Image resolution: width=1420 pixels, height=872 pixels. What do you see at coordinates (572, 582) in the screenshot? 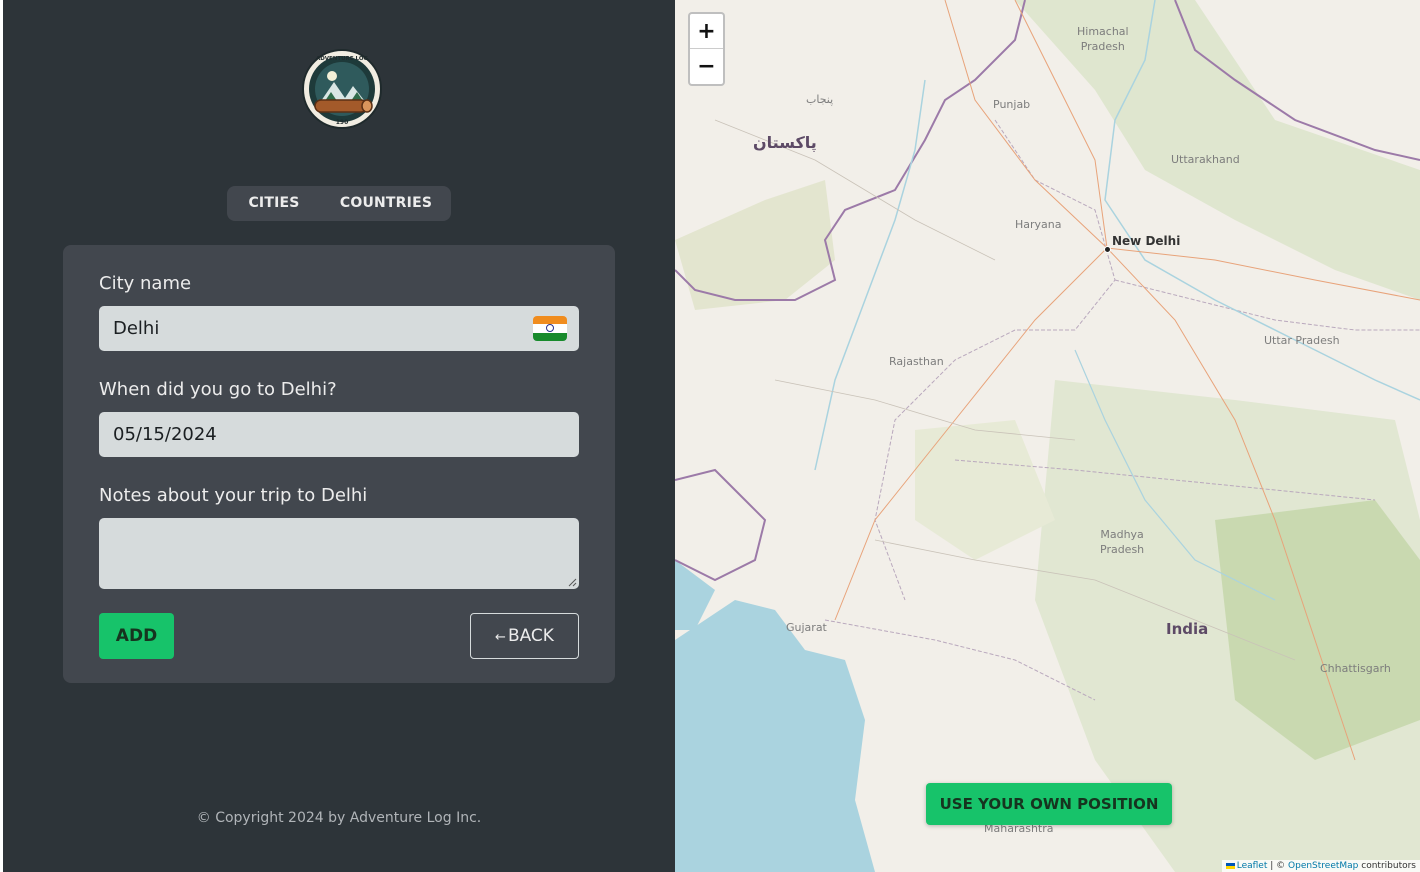
I see `resize-grip-icon` at bounding box center [572, 582].